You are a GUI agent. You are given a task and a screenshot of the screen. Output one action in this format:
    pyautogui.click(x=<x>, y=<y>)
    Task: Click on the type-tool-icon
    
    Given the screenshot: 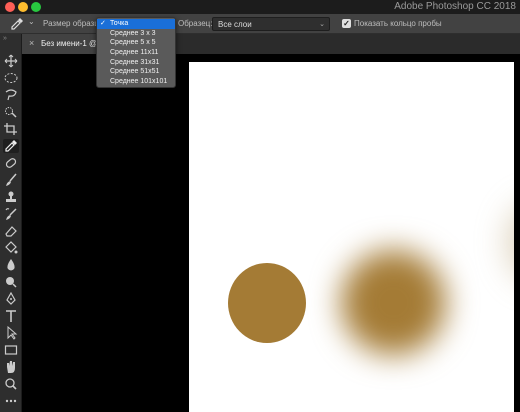 What is the action you would take?
    pyautogui.click(x=11, y=316)
    